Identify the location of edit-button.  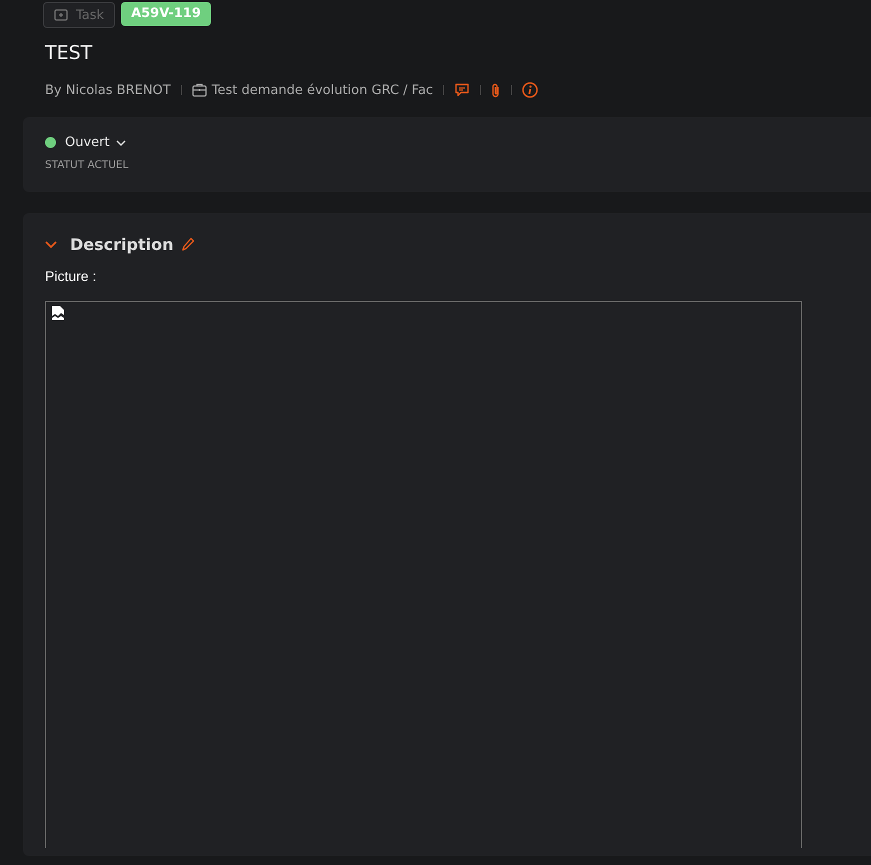
(188, 244).